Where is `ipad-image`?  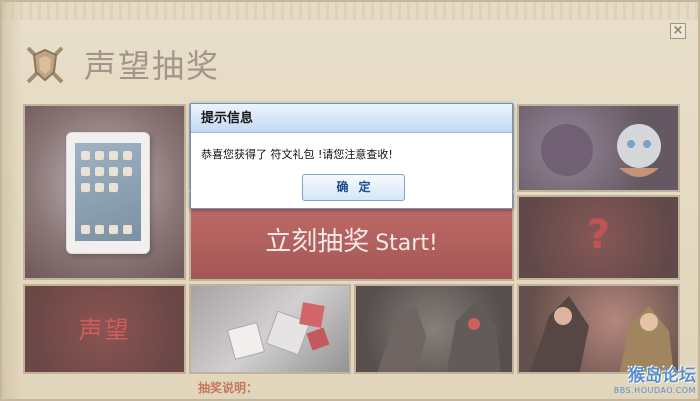
ipad-image is located at coordinates (108, 193).